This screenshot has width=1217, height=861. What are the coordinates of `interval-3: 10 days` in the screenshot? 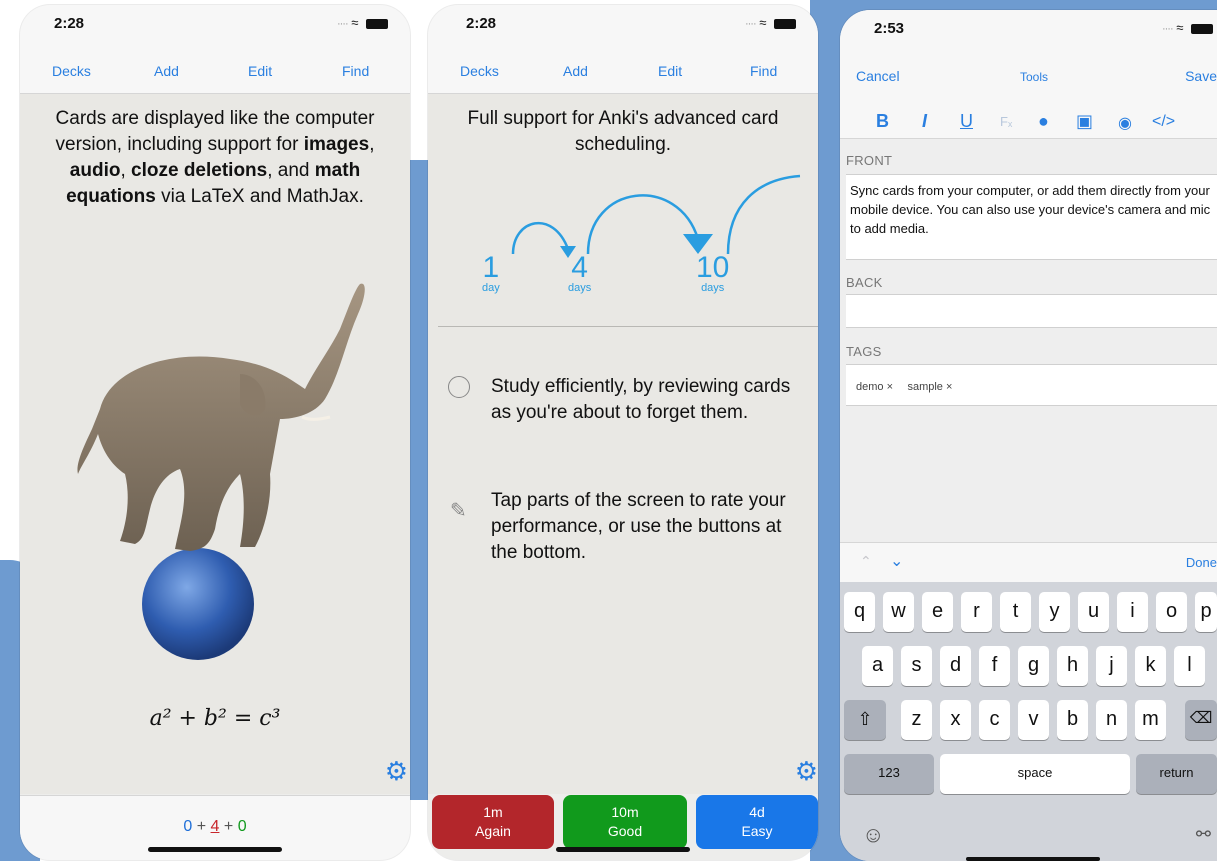 It's located at (713, 273).